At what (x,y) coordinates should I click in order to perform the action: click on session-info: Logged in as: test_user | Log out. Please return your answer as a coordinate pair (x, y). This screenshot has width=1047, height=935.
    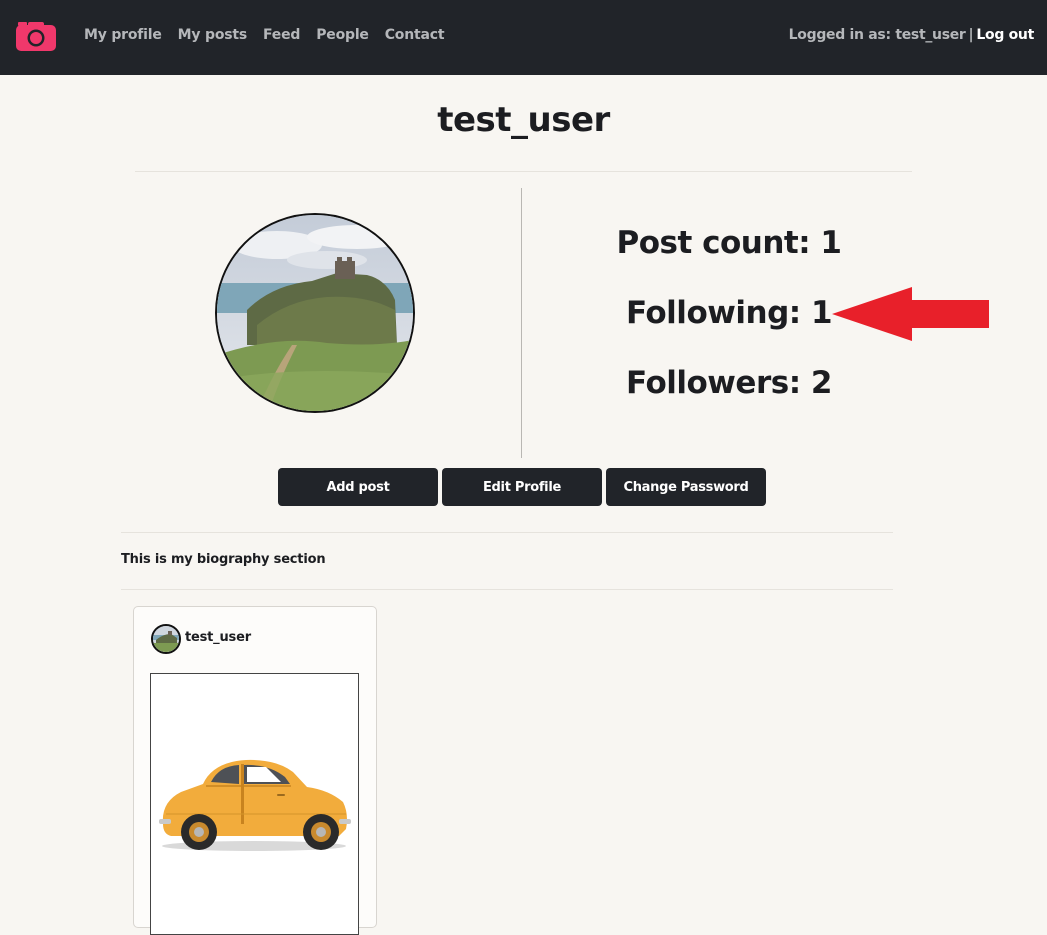
    Looking at the image, I should click on (911, 35).